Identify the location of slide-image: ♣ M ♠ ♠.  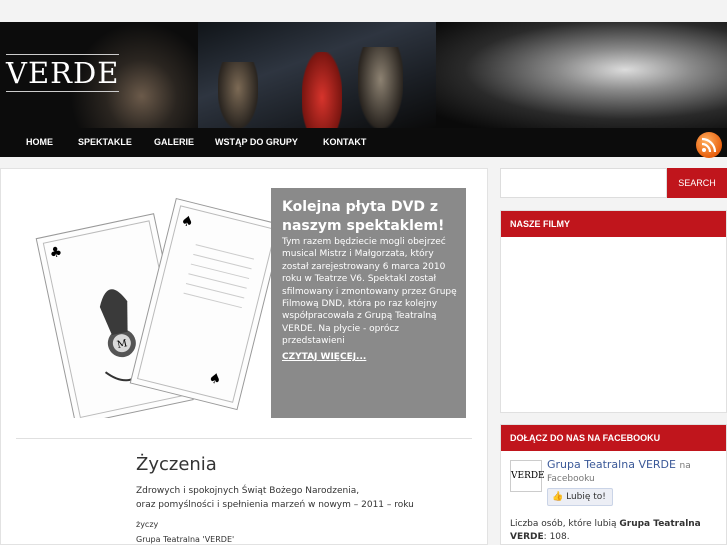
(147, 303).